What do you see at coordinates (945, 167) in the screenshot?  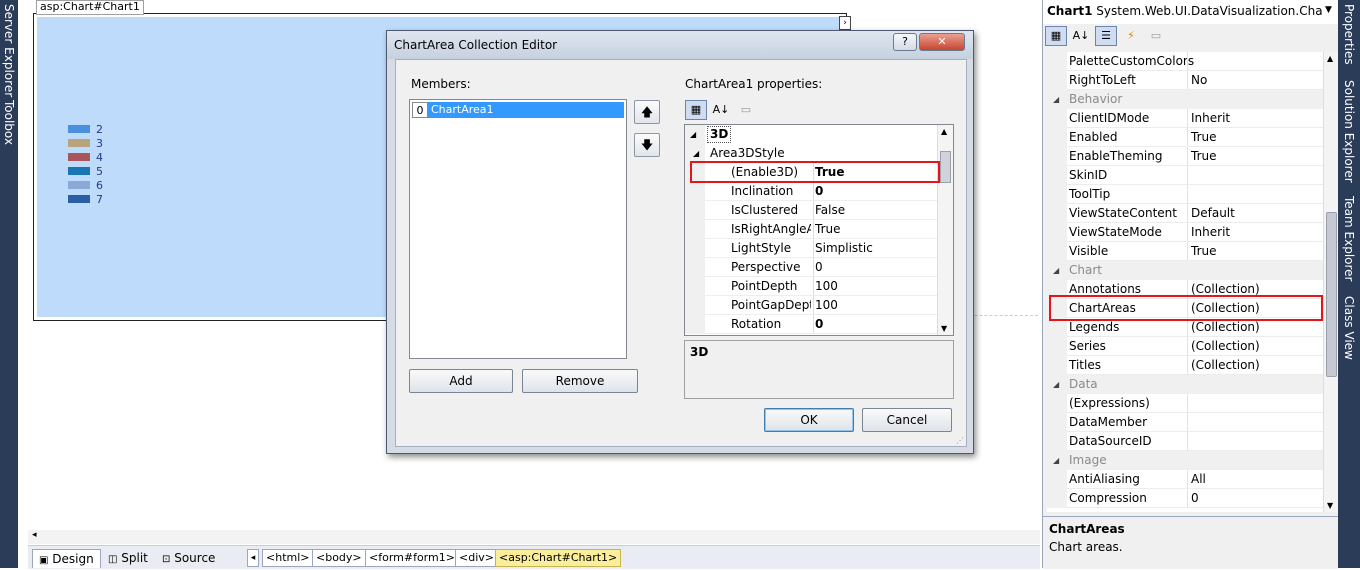 I see `scroll-thumb` at bounding box center [945, 167].